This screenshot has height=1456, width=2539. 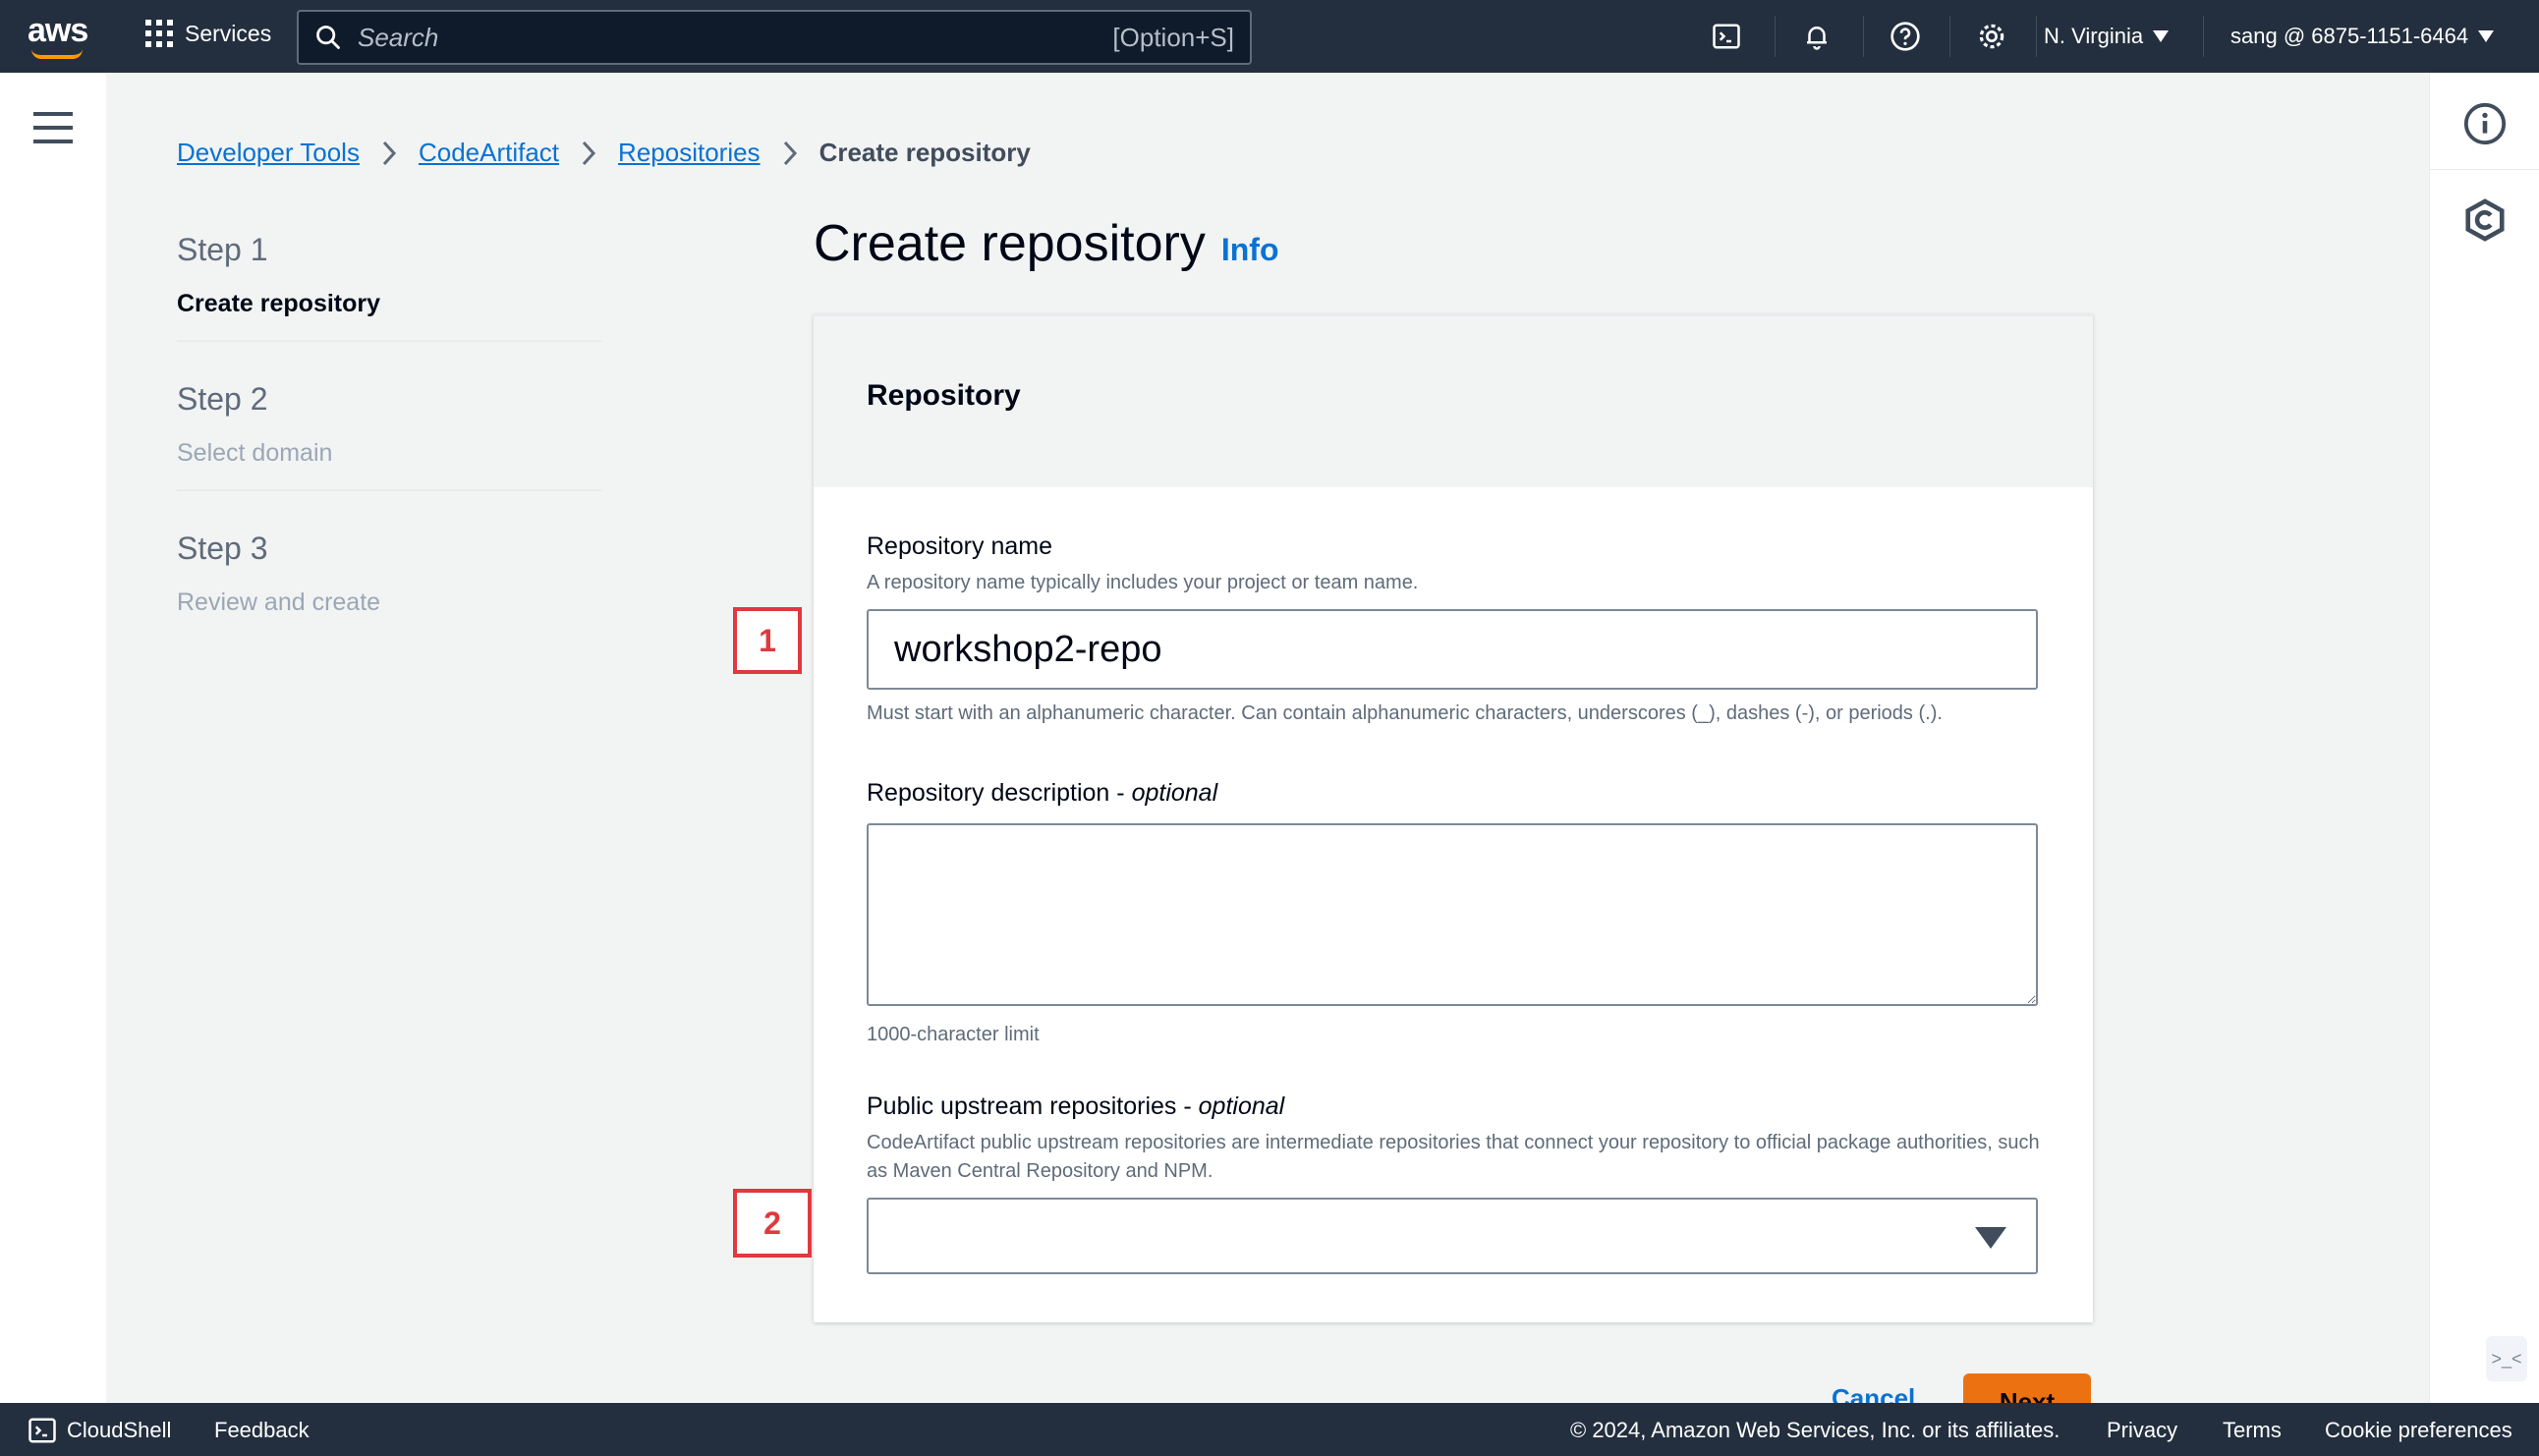 What do you see at coordinates (944, 395) in the screenshot?
I see `panel-title: Repository` at bounding box center [944, 395].